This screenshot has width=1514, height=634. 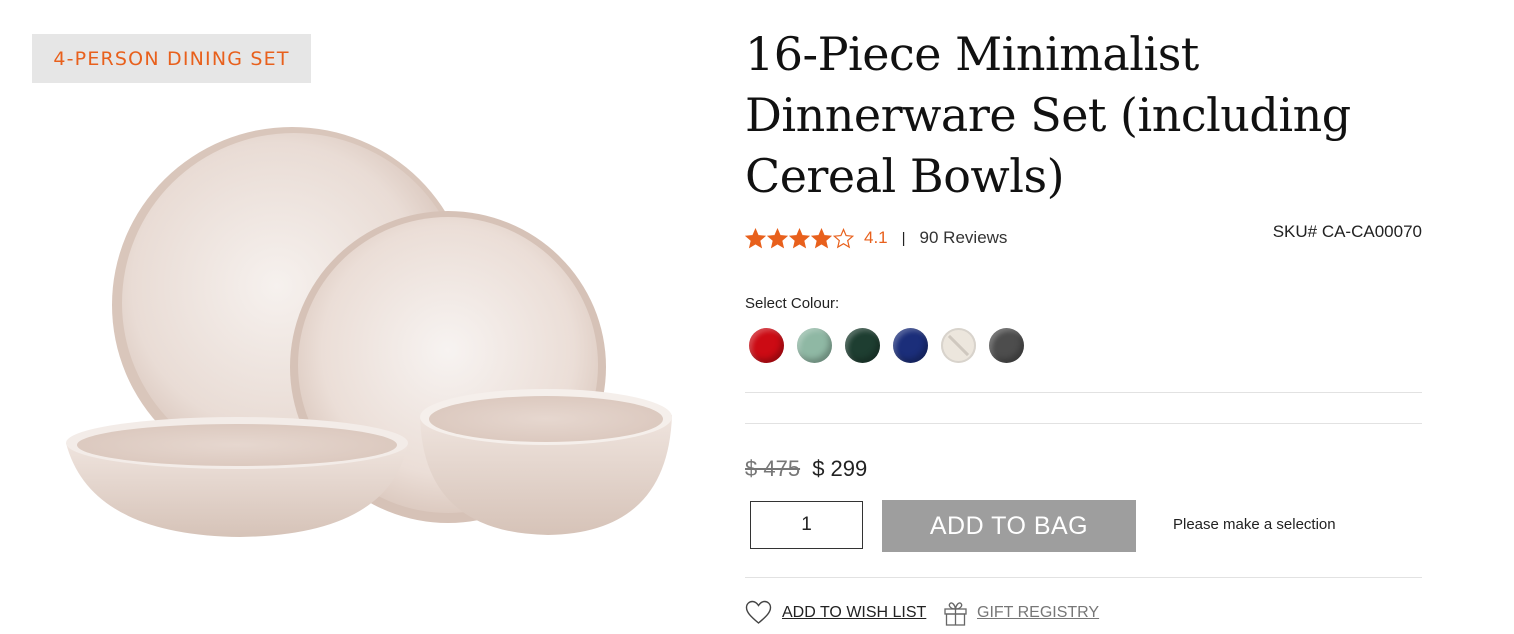 What do you see at coordinates (910, 345) in the screenshot?
I see `colour-swatch-navy` at bounding box center [910, 345].